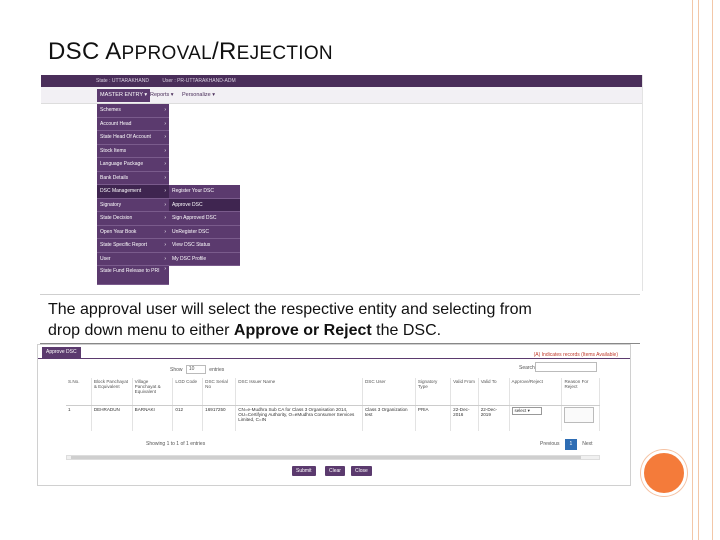  What do you see at coordinates (133, 246) in the screenshot?
I see `menu-item-state-specific-report: State Specific Report ›` at bounding box center [133, 246].